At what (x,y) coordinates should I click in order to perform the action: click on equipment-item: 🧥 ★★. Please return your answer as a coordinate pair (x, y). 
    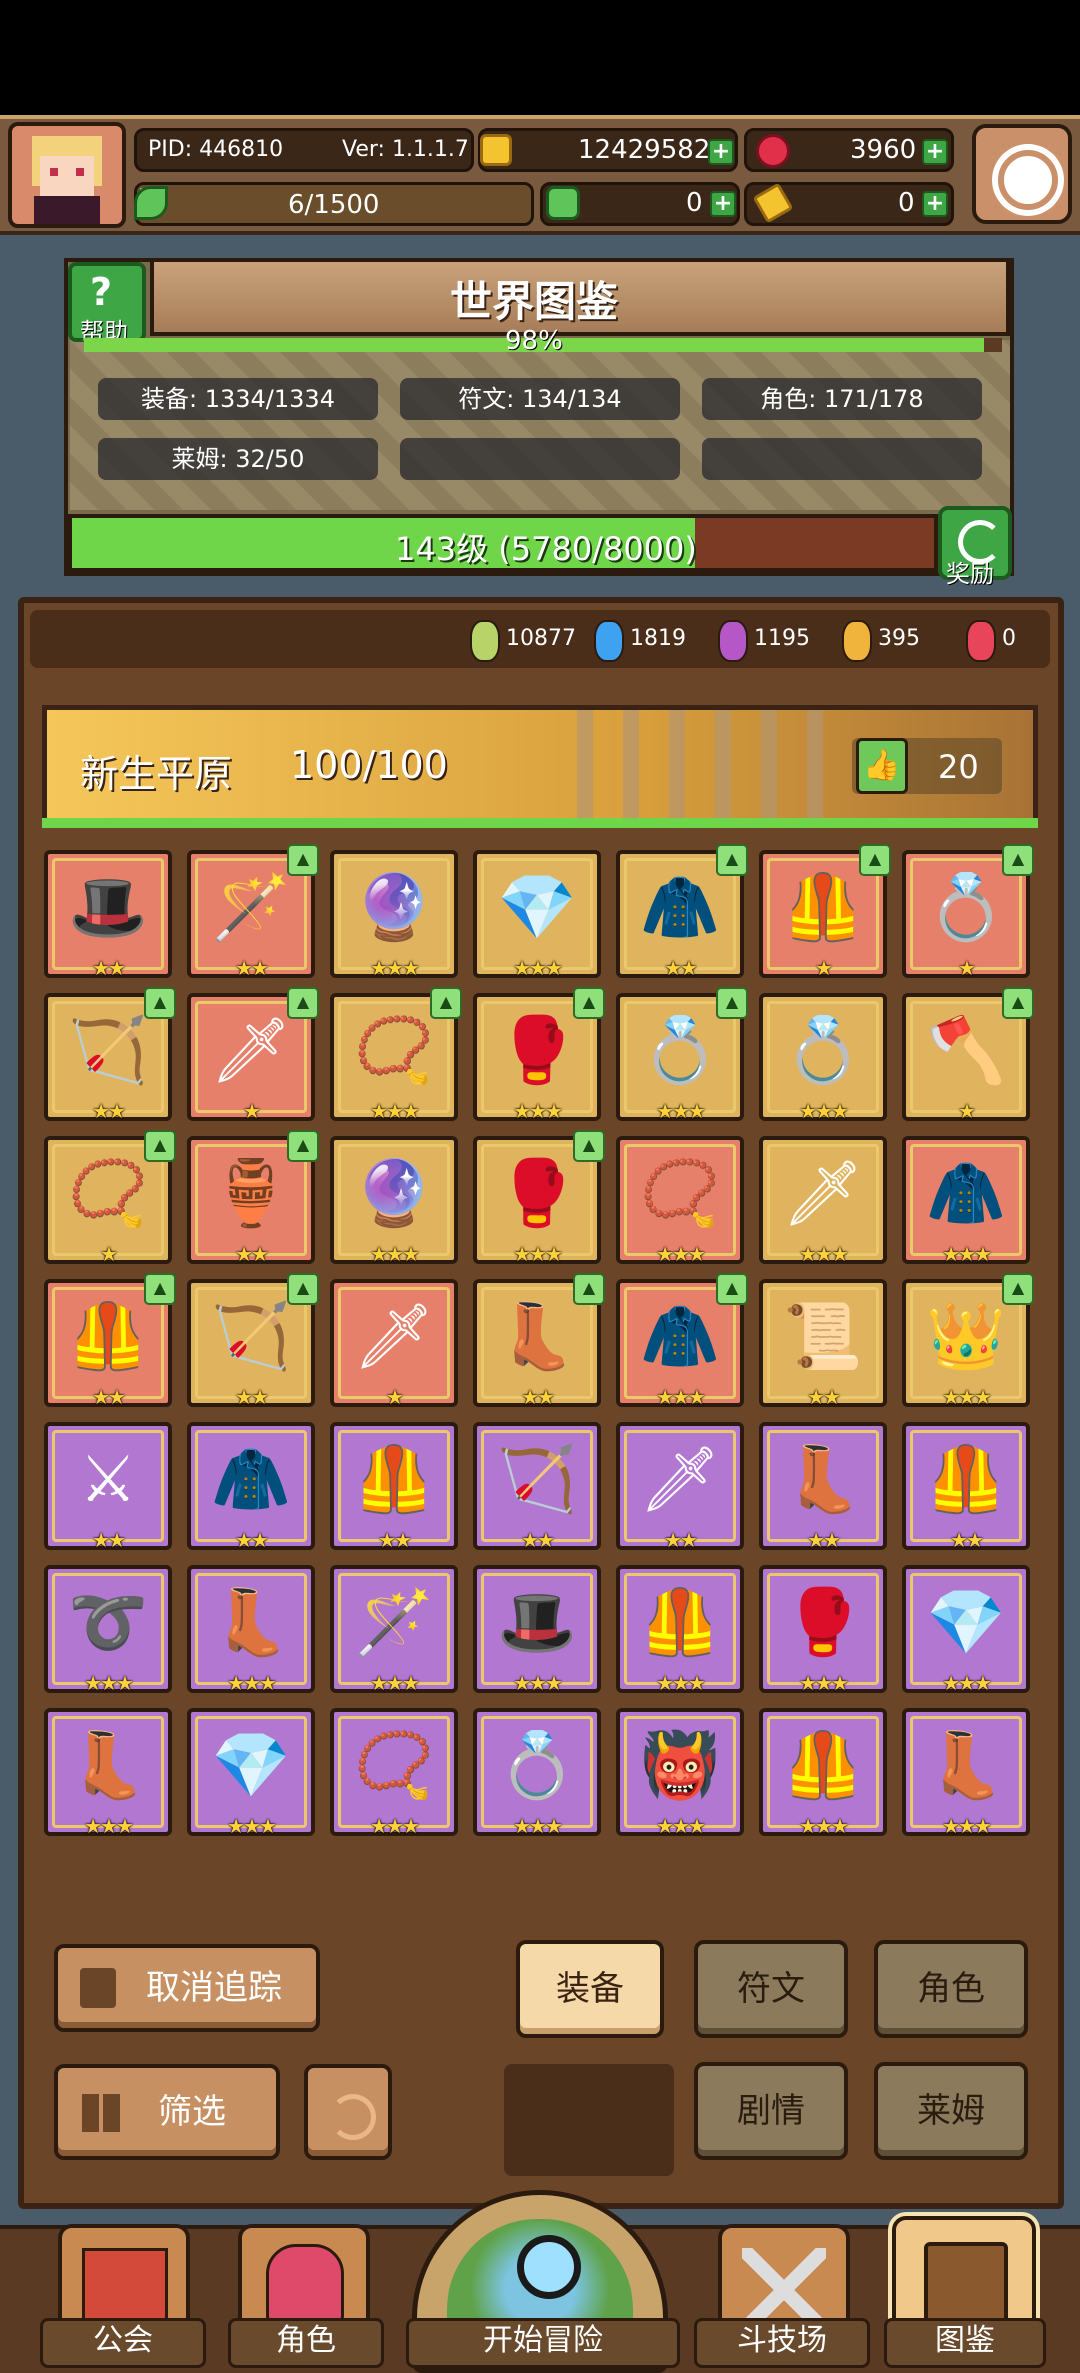
    Looking at the image, I should click on (251, 1487).